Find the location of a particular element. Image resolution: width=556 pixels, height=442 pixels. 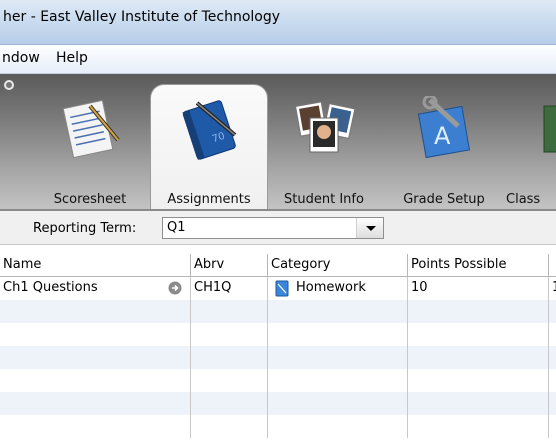

cell-abrv: CH1Q is located at coordinates (229, 288).